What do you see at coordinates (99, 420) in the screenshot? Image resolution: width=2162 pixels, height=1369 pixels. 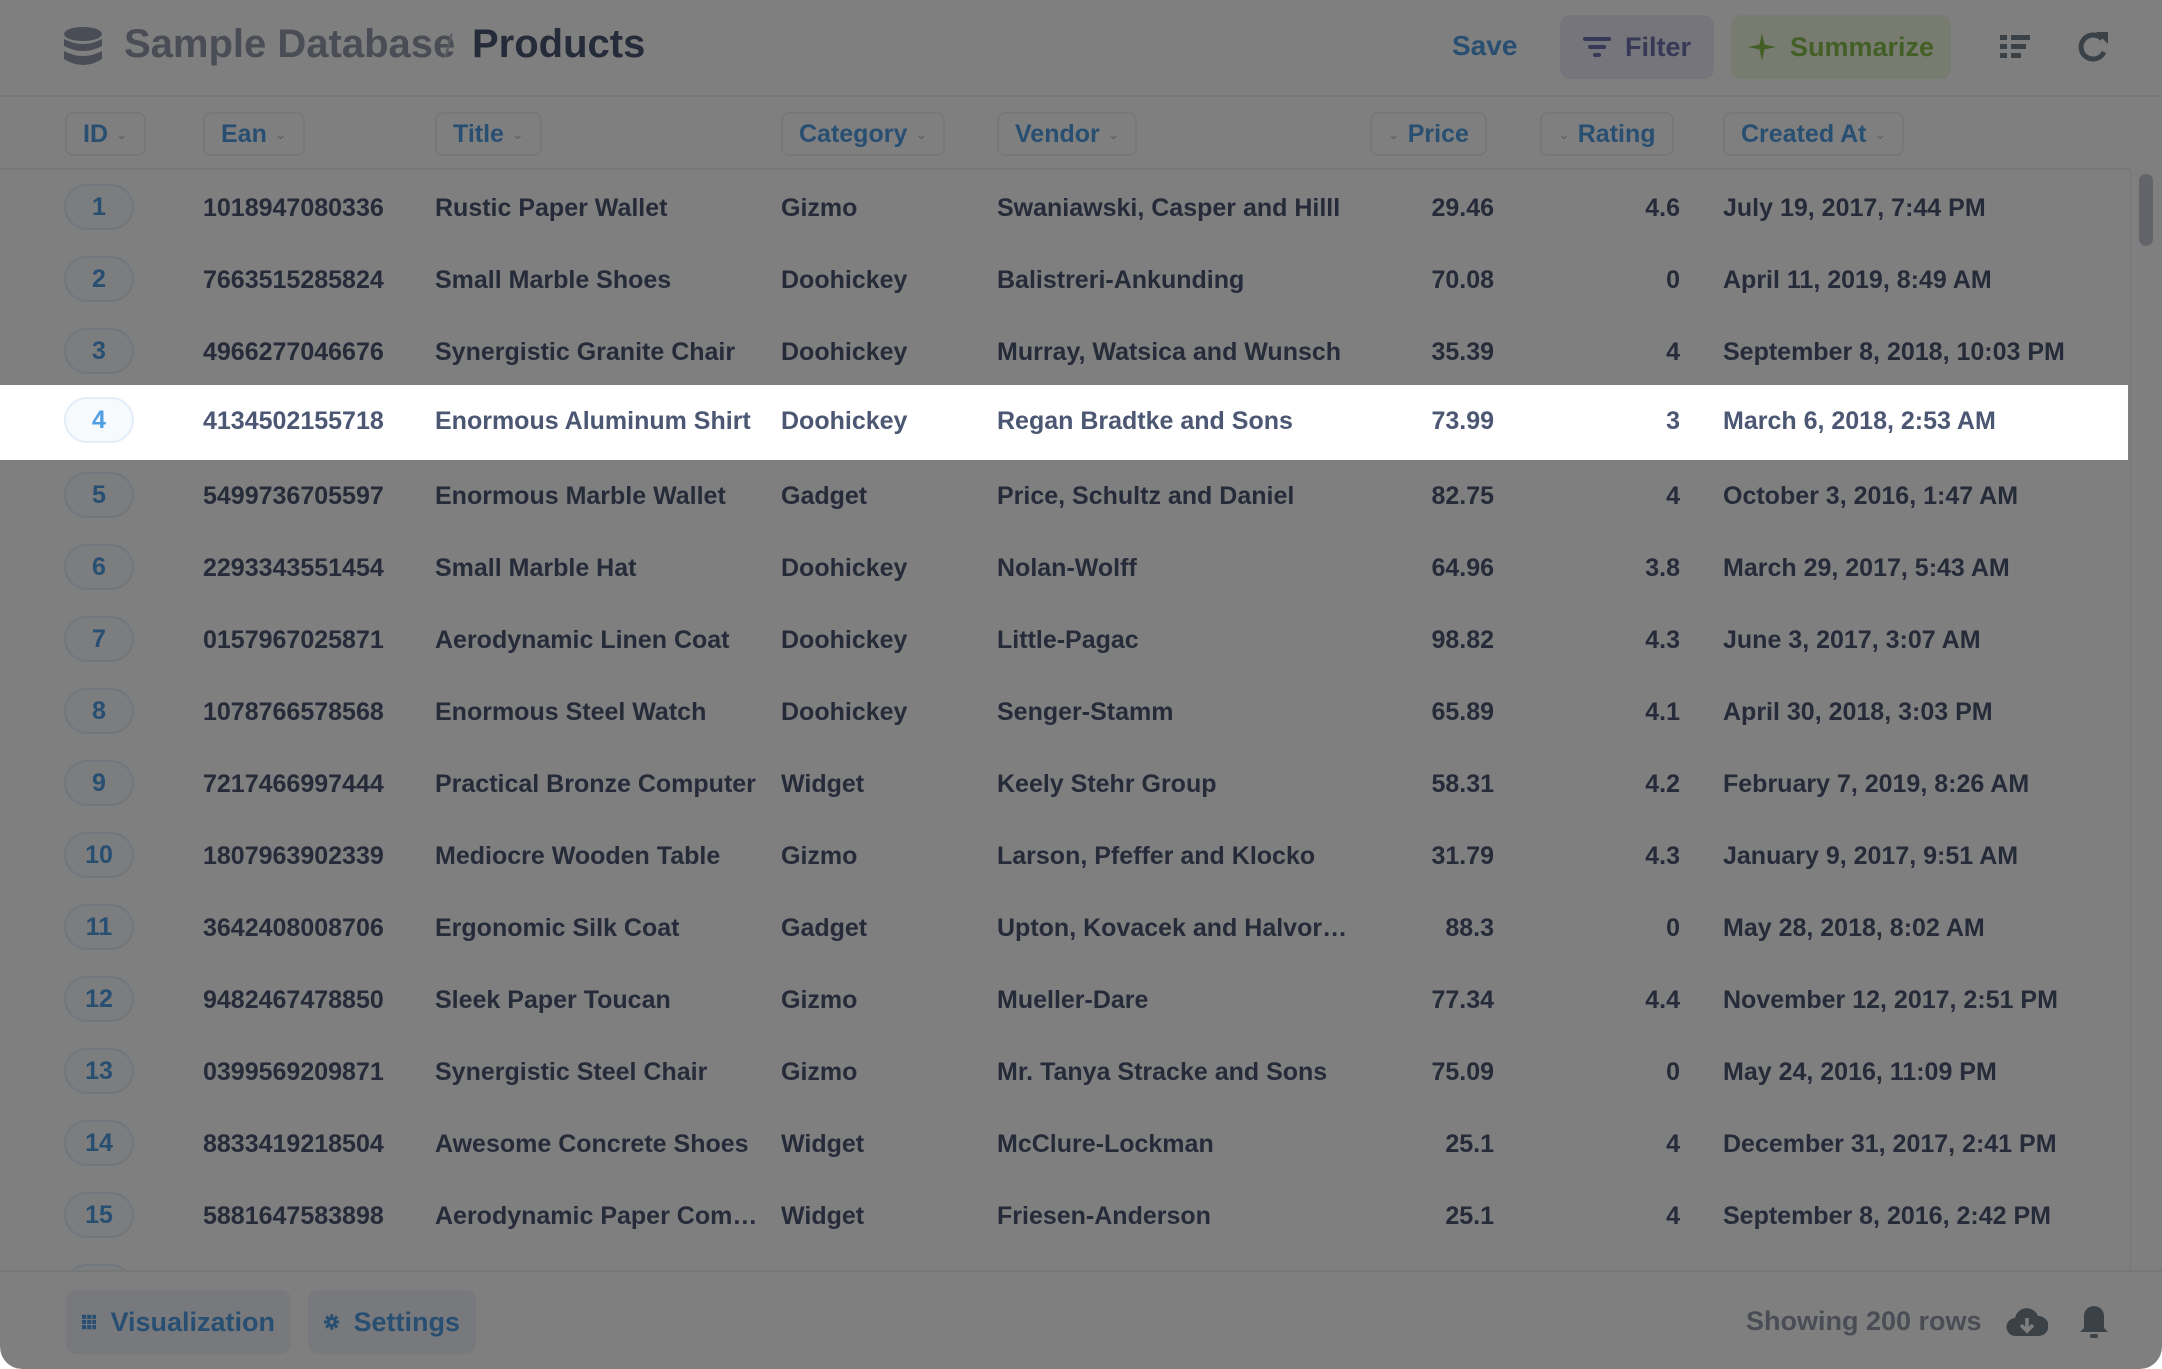 I see `row-id-badge: 4` at bounding box center [99, 420].